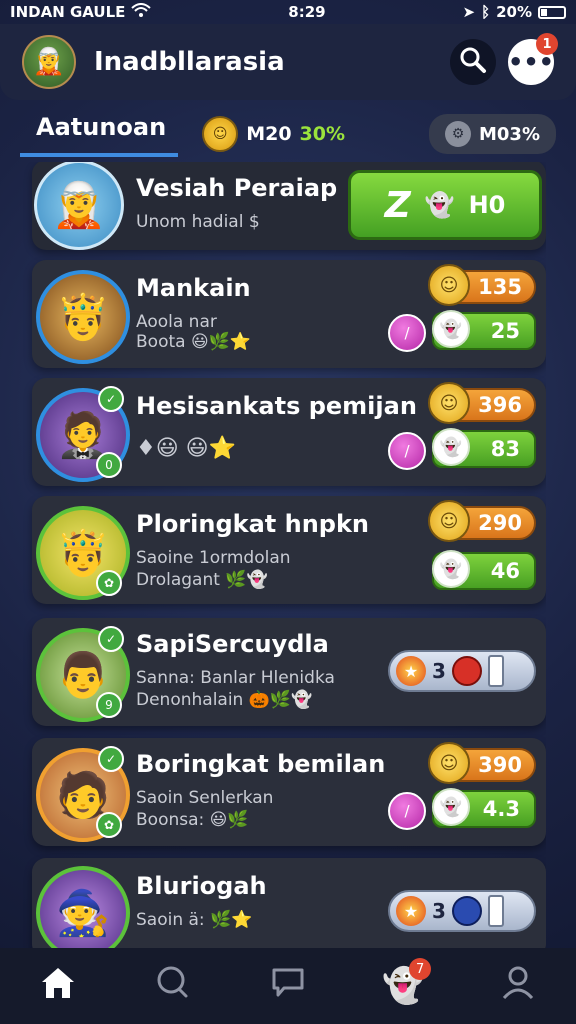  Describe the element at coordinates (307, 12) in the screenshot. I see `clock: 8:29` at that location.